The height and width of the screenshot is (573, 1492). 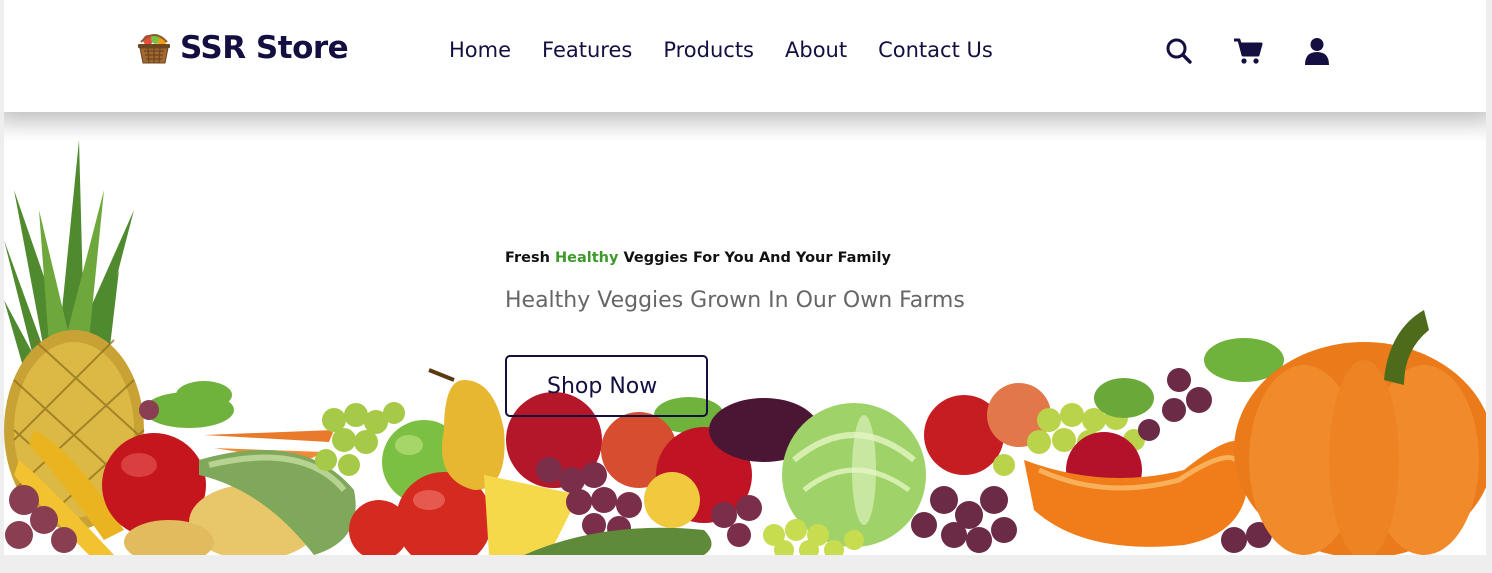 What do you see at coordinates (530, 258) in the screenshot?
I see `tagline-pre: Fresh` at bounding box center [530, 258].